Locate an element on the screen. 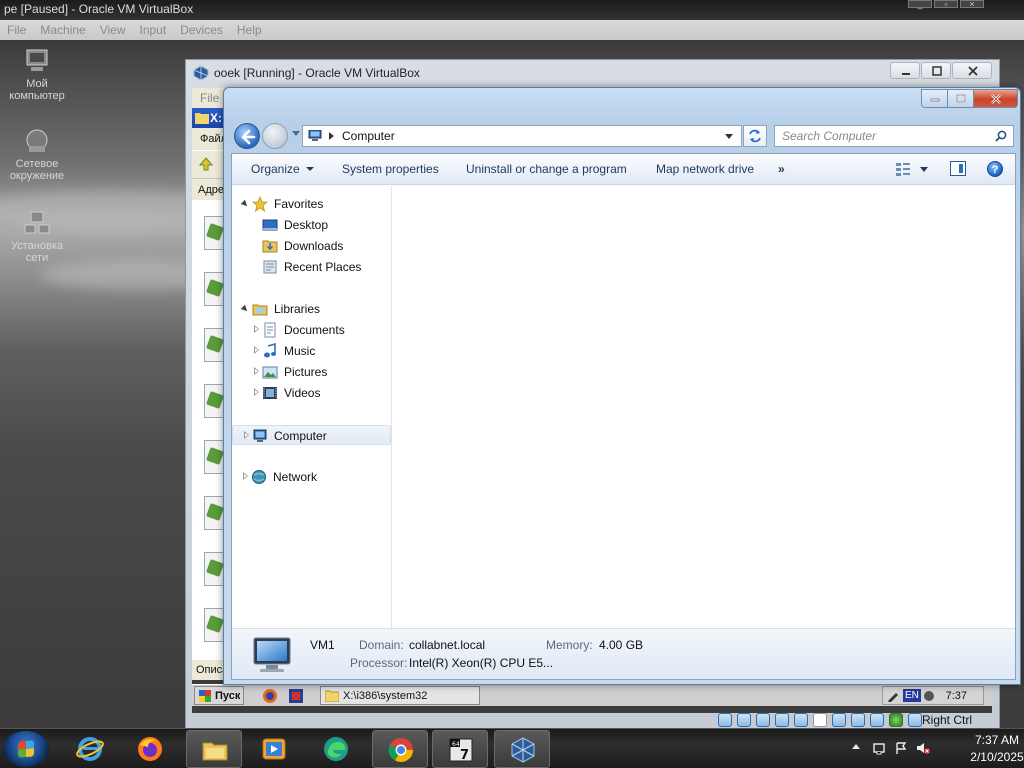 The width and height of the screenshot is (1024, 768). nav-item-music: Music is located at coordinates (311, 351).